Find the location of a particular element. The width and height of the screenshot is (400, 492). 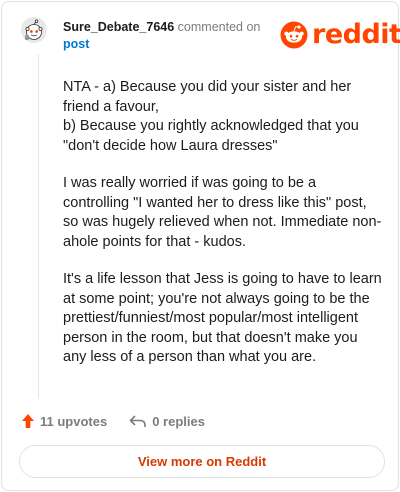

username-link: Sure_Debate_7646 is located at coordinates (118, 27).